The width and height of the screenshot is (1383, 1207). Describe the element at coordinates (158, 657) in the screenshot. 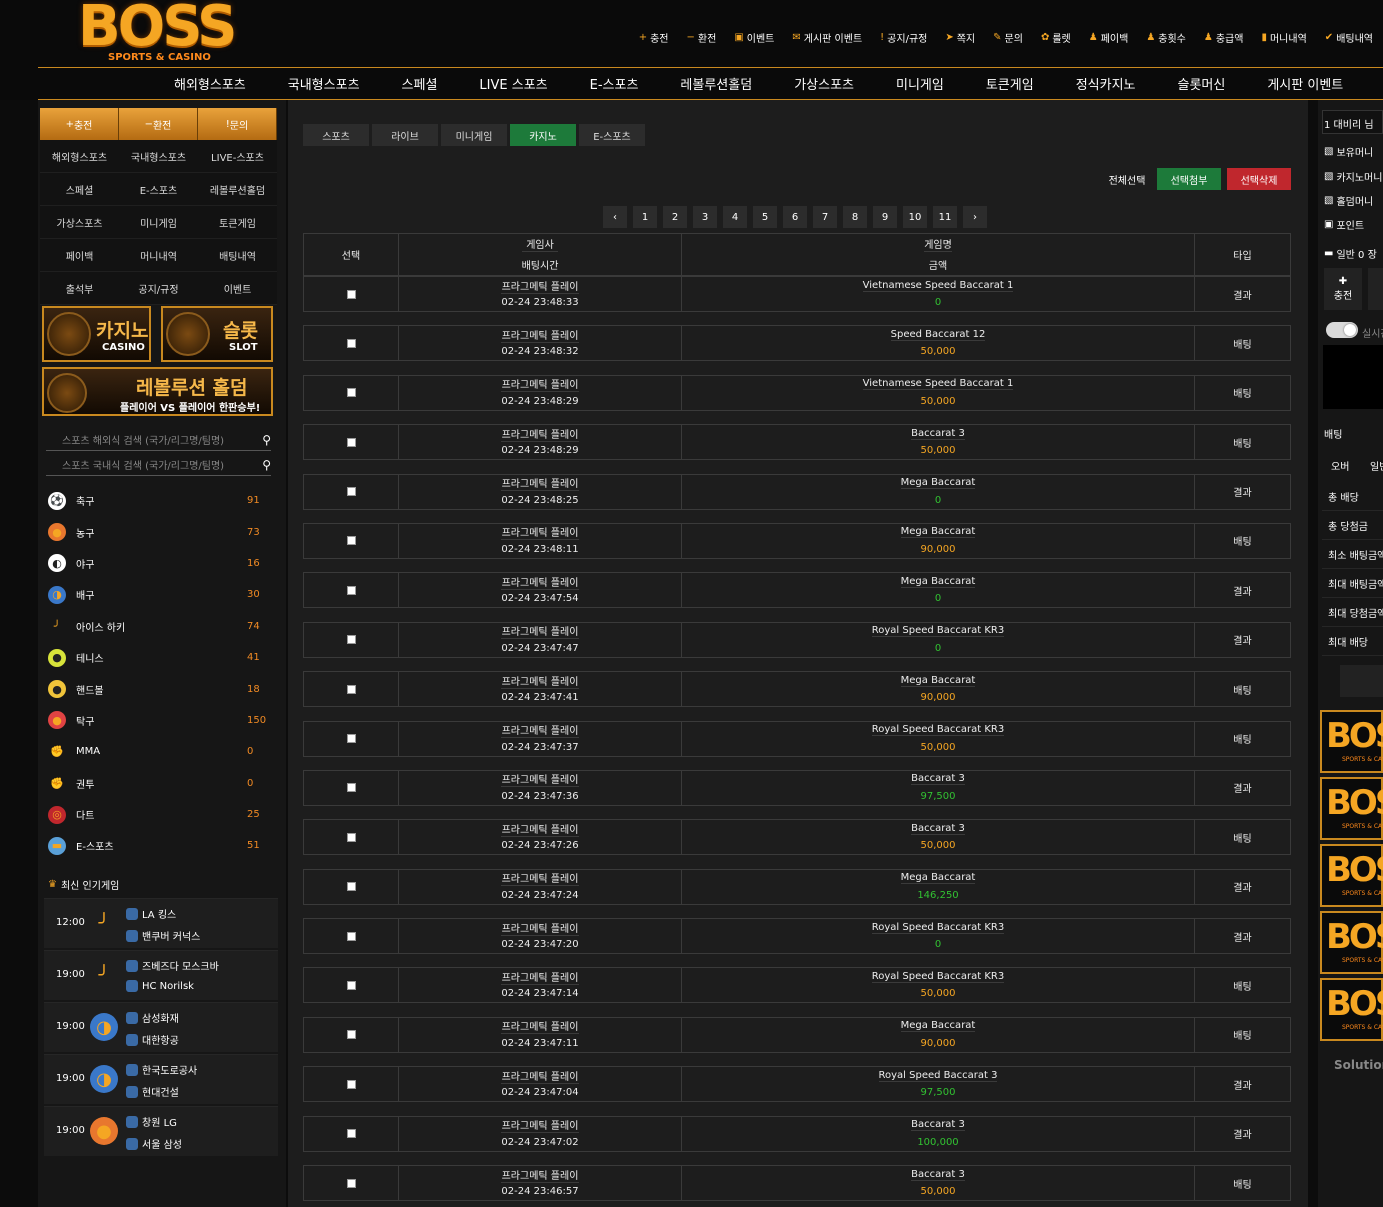

I see `sport-item: ● 테니스 41` at that location.